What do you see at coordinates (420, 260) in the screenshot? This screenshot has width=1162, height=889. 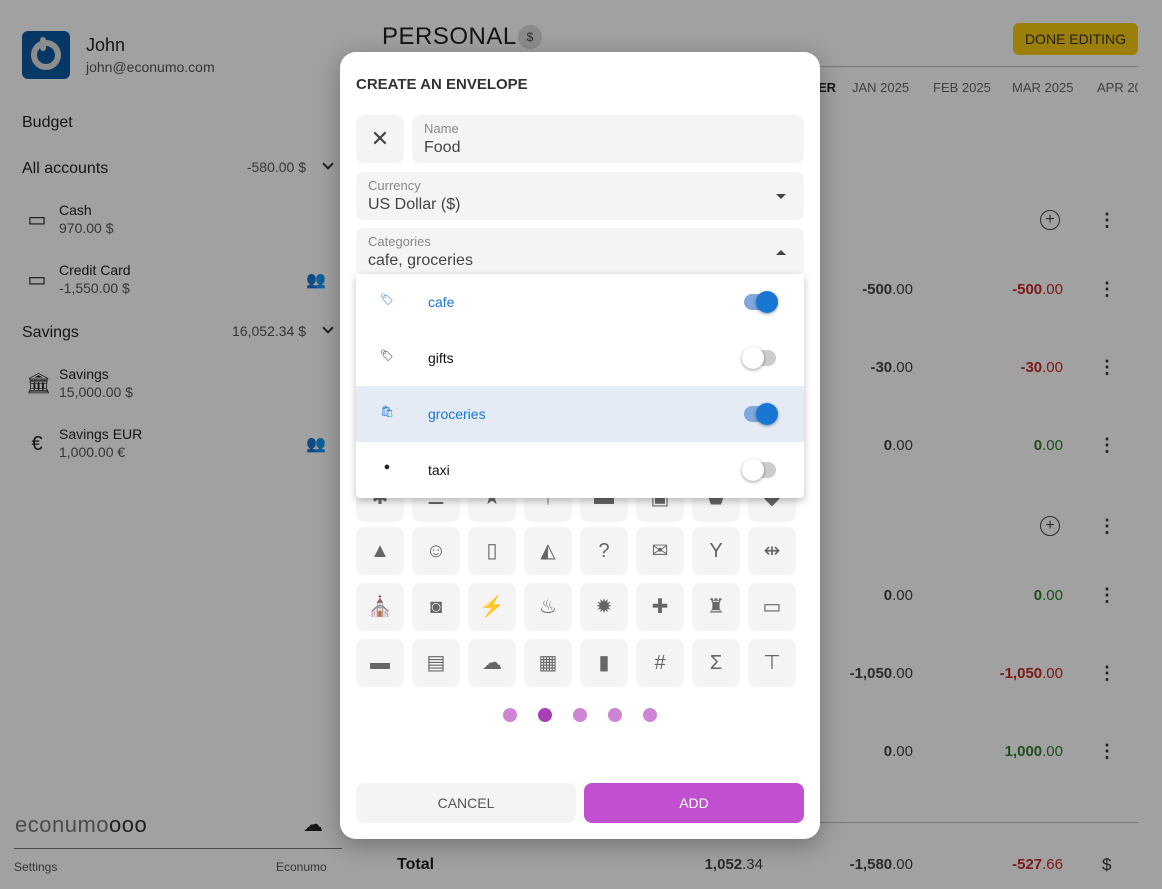 I see `categories-value: cafe, groceries` at bounding box center [420, 260].